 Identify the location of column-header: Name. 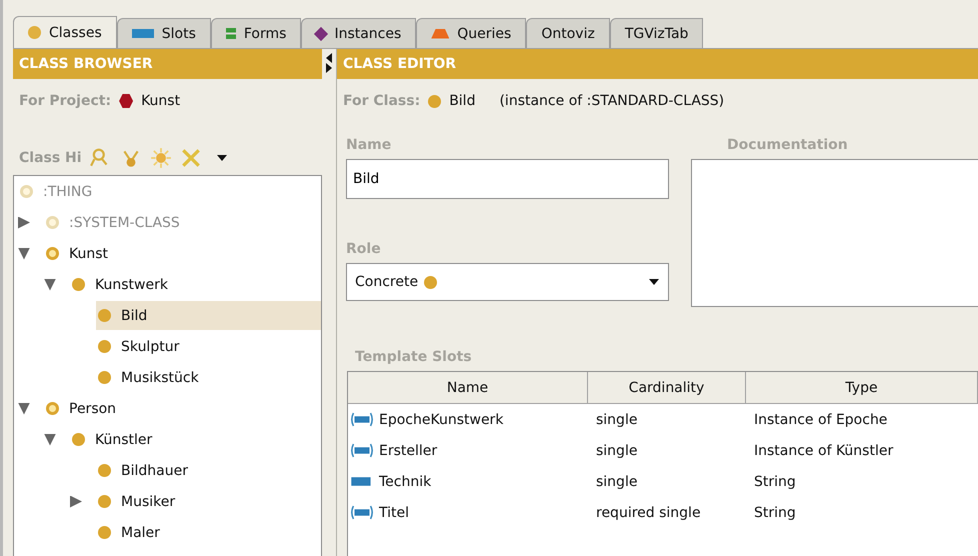
(468, 388).